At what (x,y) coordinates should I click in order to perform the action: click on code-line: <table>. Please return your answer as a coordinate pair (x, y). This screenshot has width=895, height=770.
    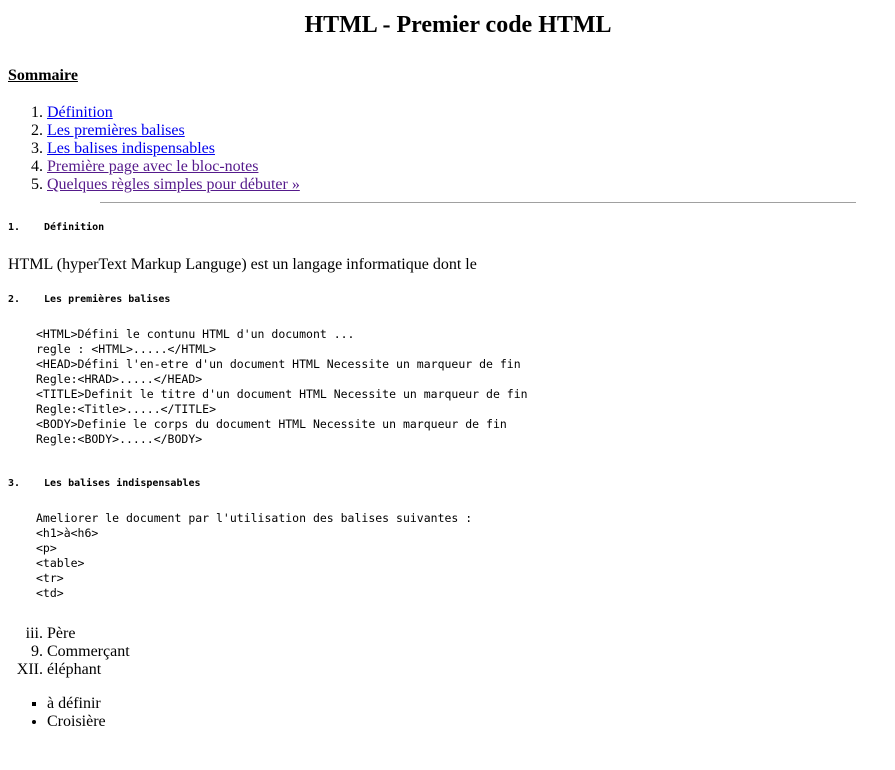
    Looking at the image, I should click on (60, 563).